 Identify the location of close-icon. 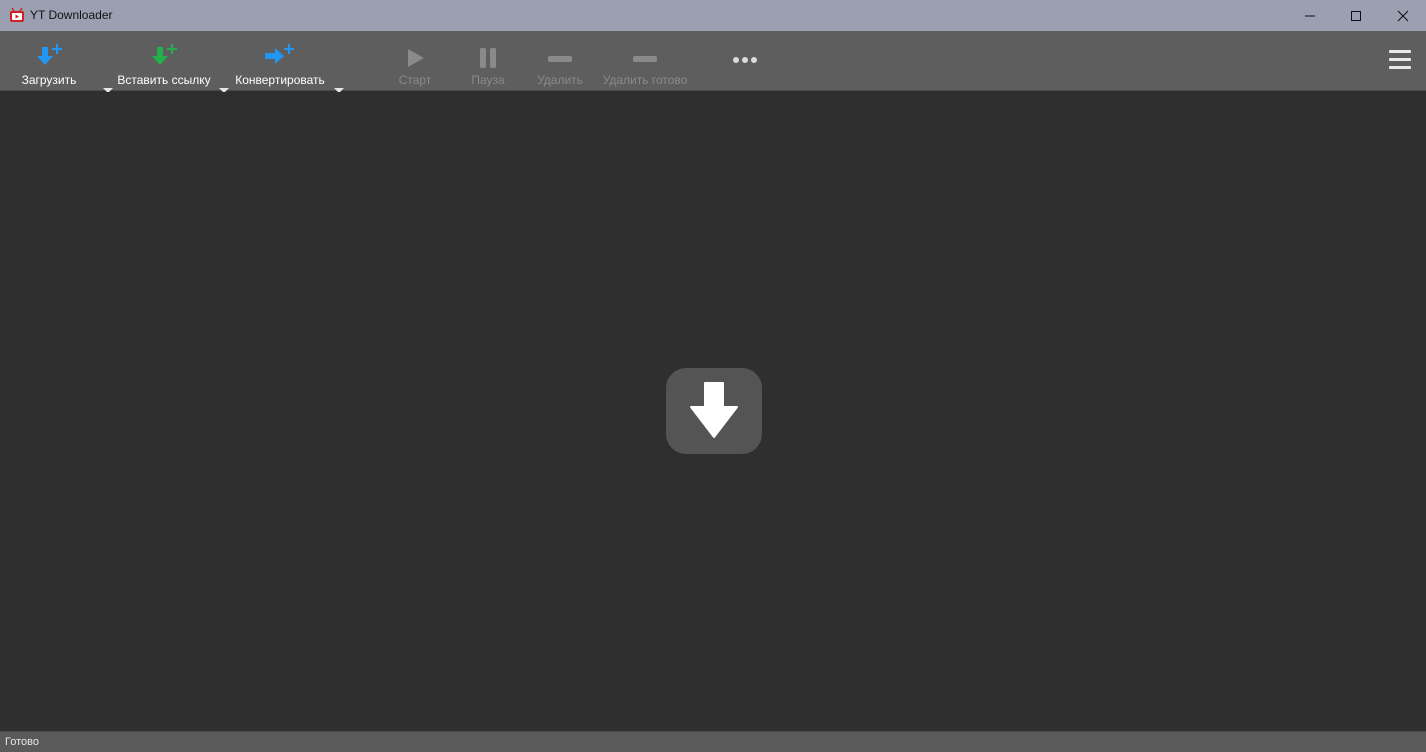
(1403, 15).